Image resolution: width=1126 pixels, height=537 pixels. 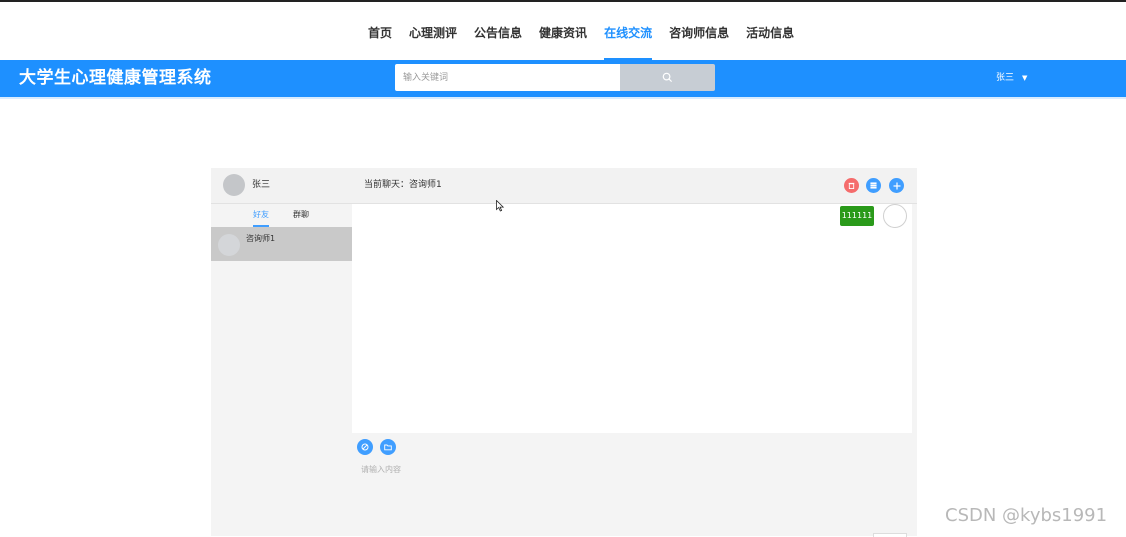 I want to click on emoji-icon, so click(x=365, y=447).